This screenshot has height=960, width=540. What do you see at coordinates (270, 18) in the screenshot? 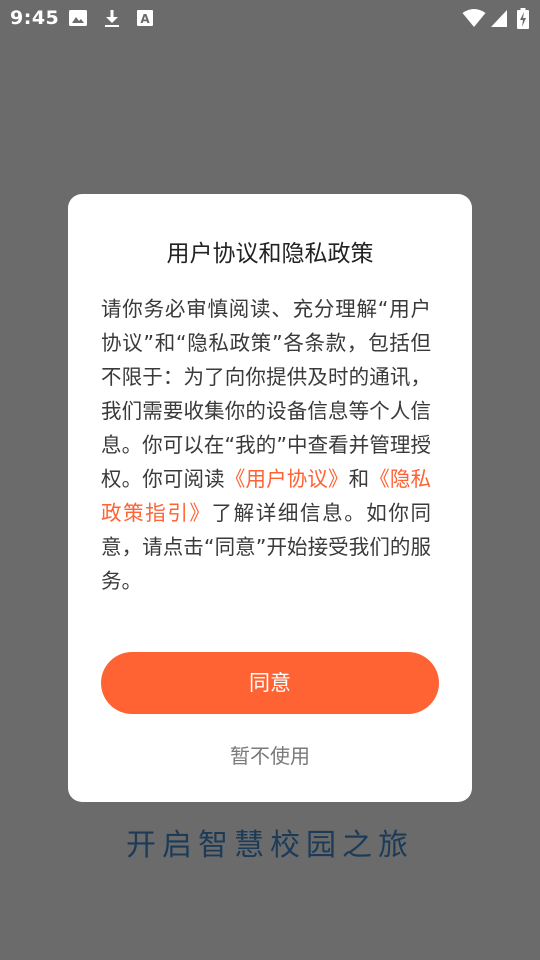
I see `status-bar: 9:45 A` at bounding box center [270, 18].